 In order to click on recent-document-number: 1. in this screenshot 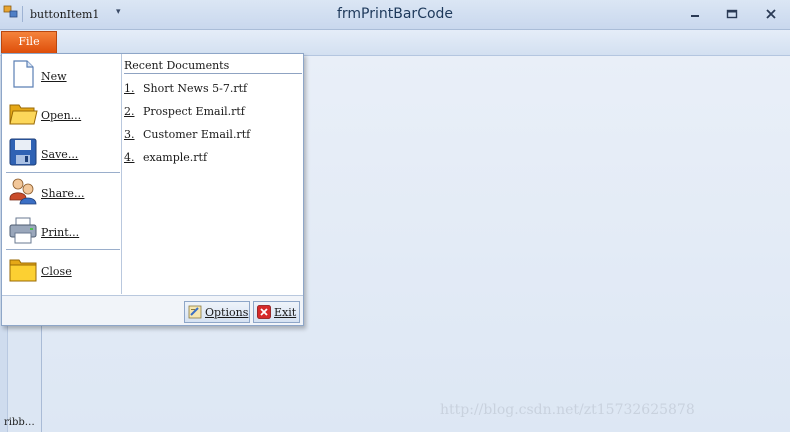, I will do `click(129, 88)`.